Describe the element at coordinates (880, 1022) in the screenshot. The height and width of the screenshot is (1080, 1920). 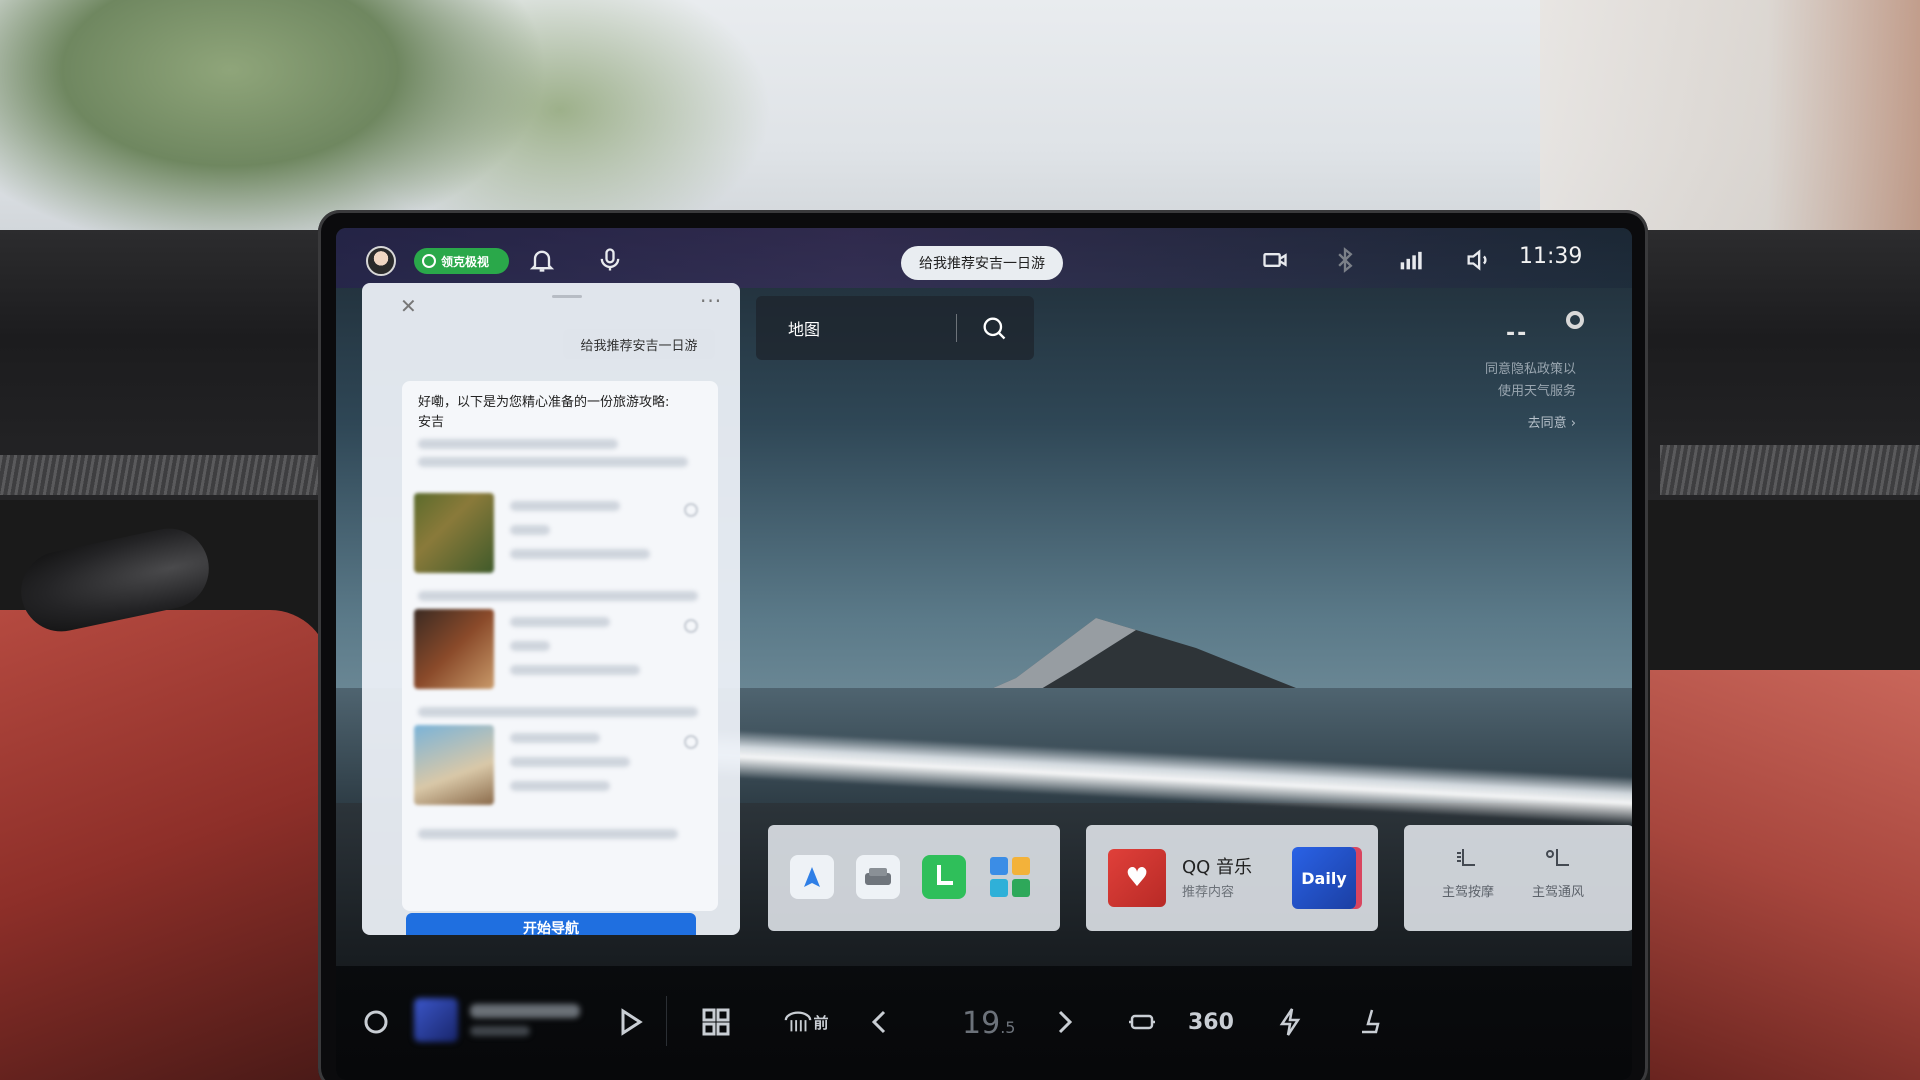
I see `temperature-down-icon` at that location.